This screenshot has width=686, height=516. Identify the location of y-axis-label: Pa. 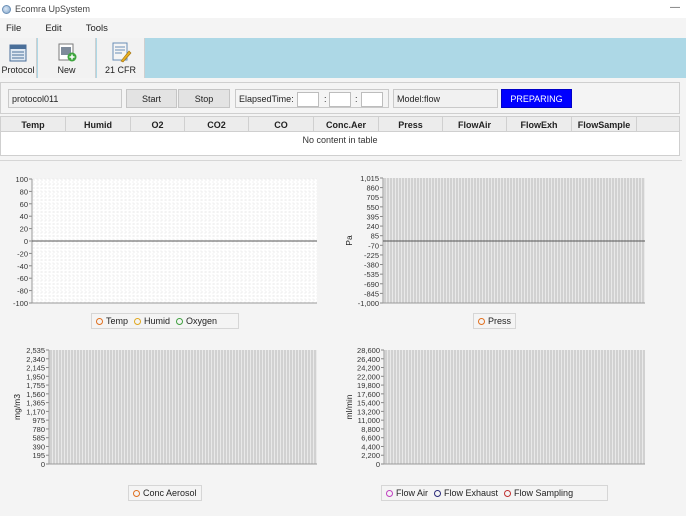
(349, 240).